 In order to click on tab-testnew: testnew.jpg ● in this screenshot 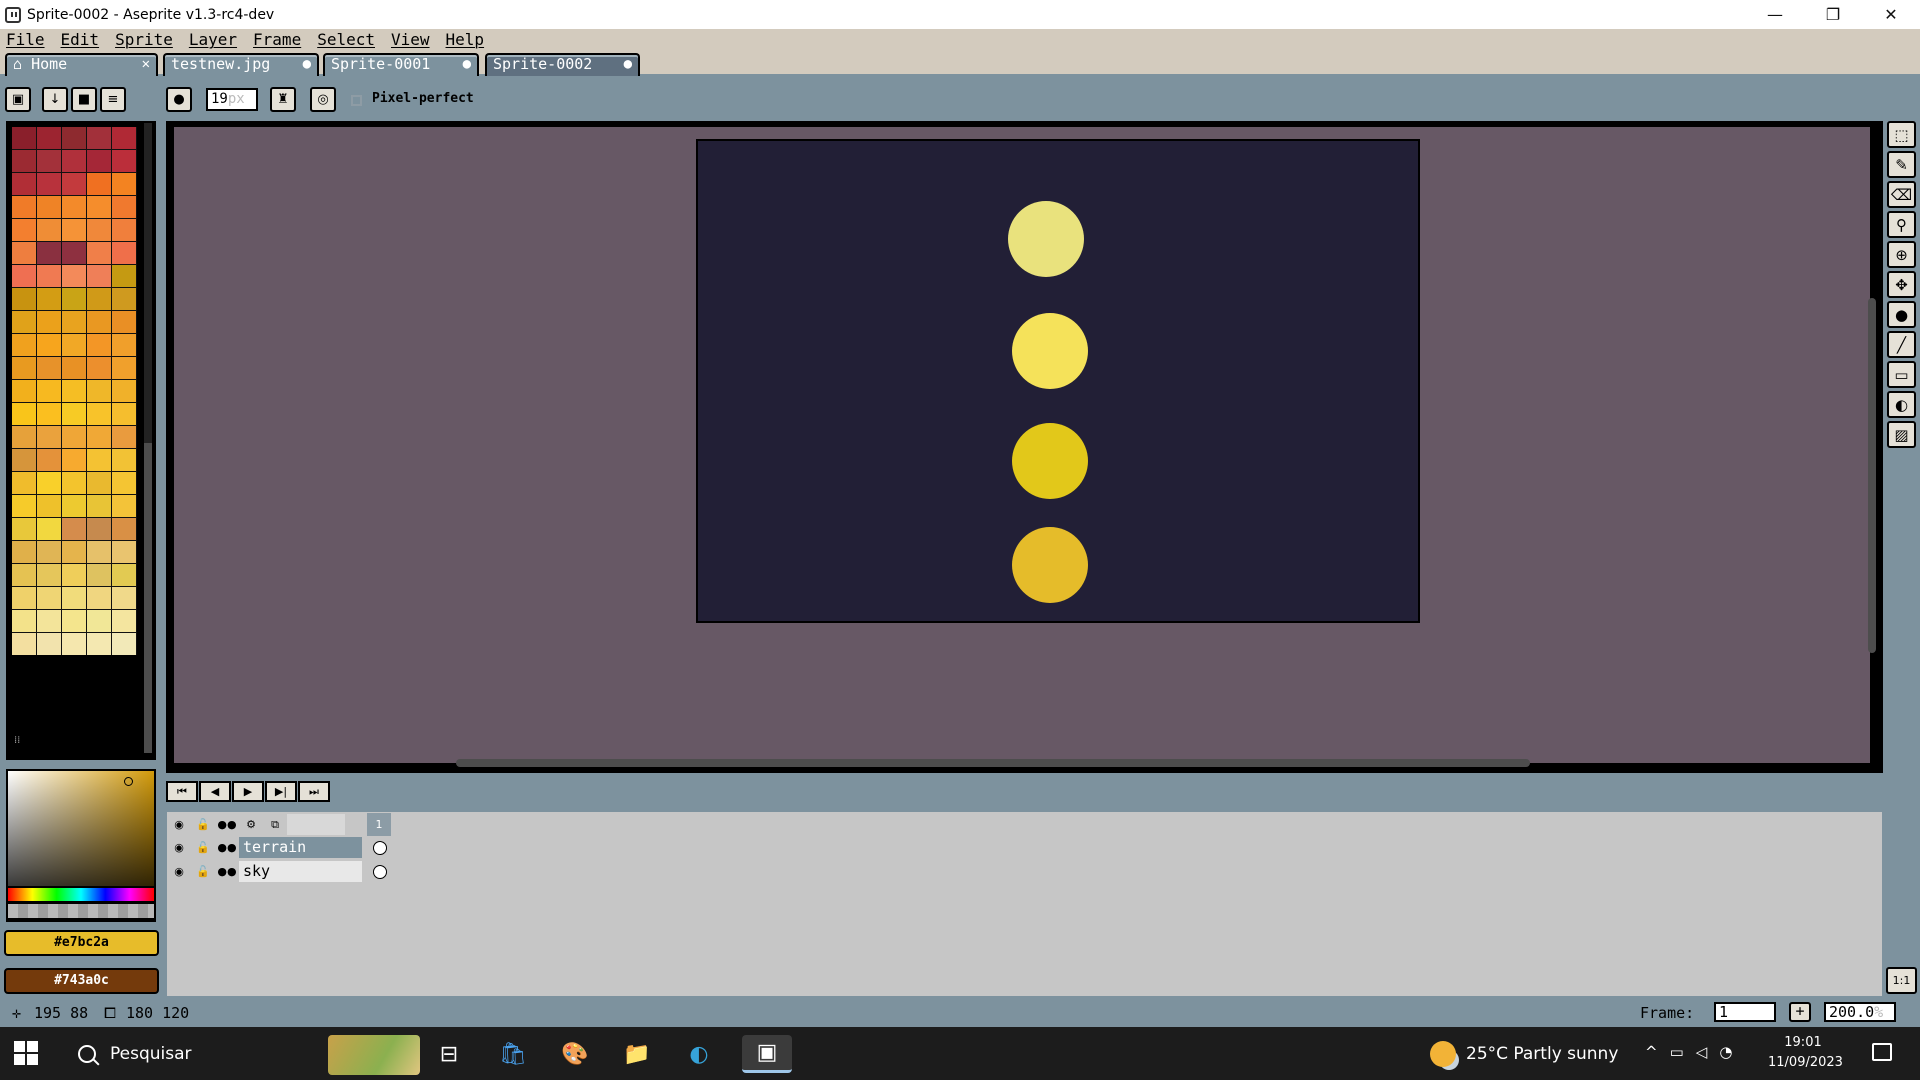, I will do `click(241, 64)`.